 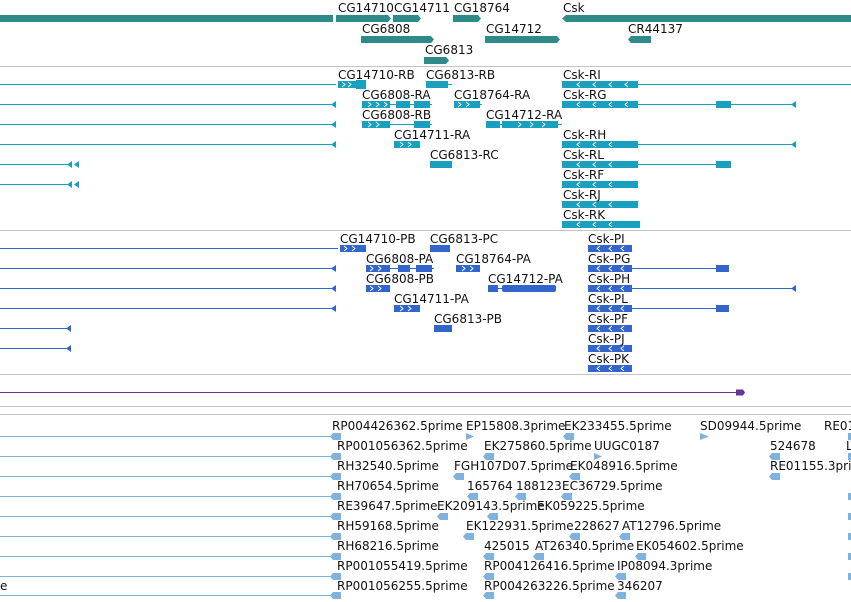 I want to click on protein-label-cg18764-pa: CG18764-PA, so click(x=494, y=259).